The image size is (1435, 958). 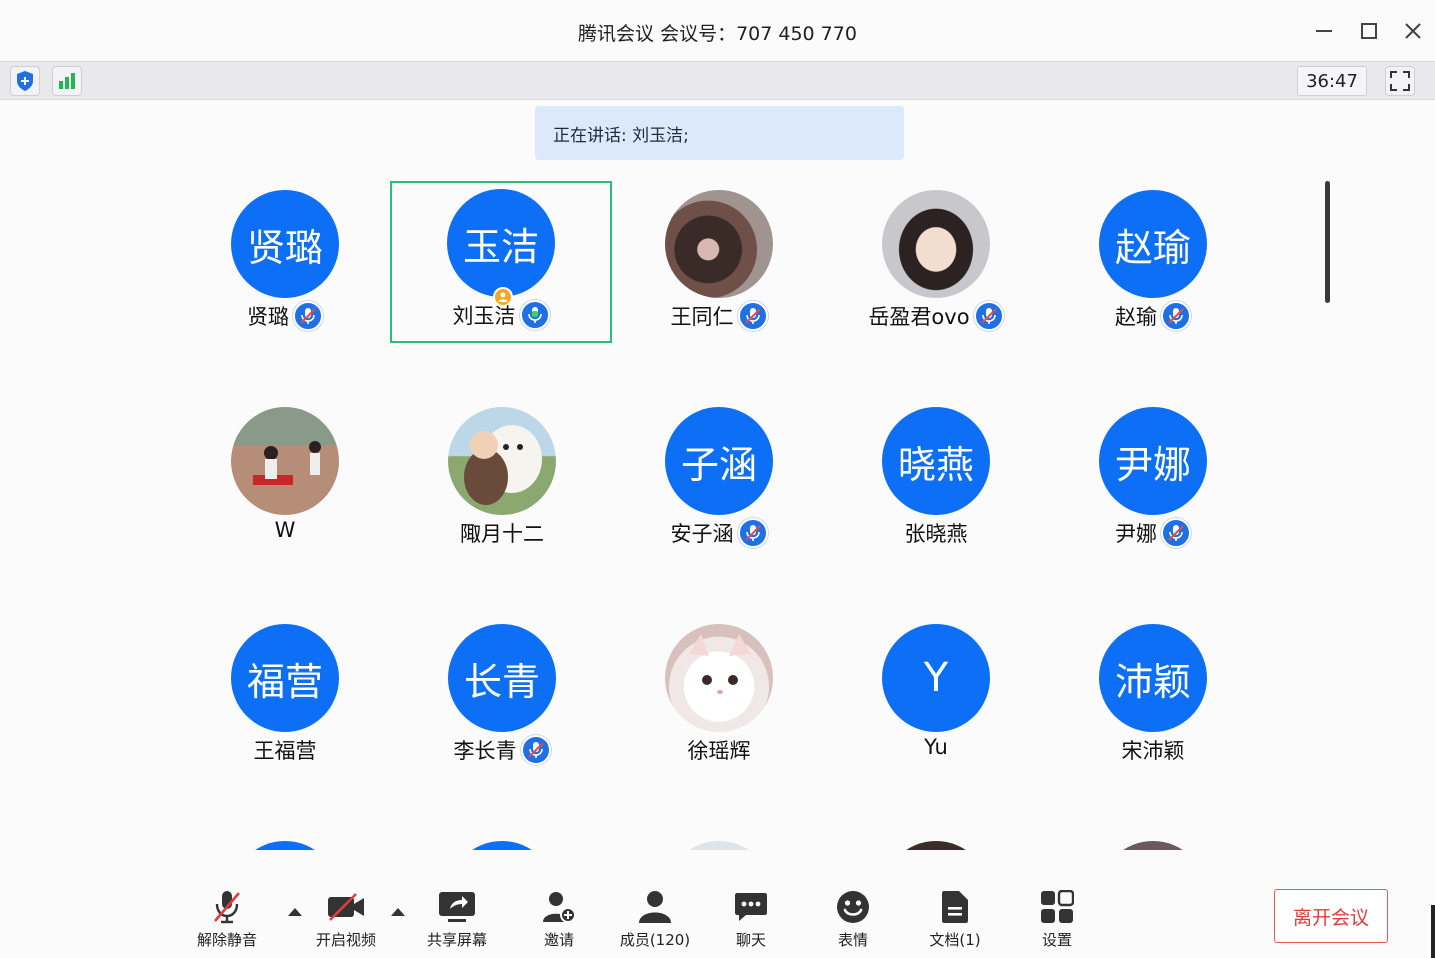 I want to click on participant-tile: 尹娜 尹娜, so click(x=1153, y=480).